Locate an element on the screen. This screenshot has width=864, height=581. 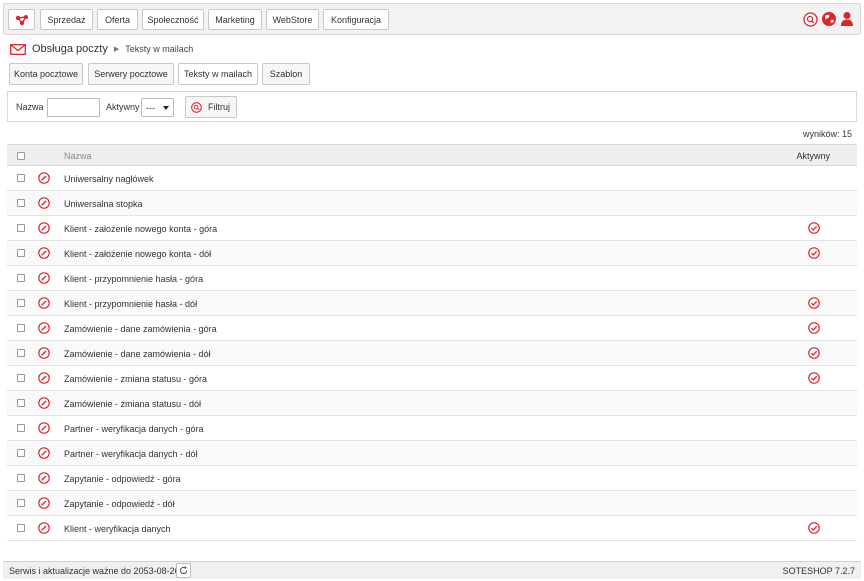
home-logo-button is located at coordinates (21, 19).